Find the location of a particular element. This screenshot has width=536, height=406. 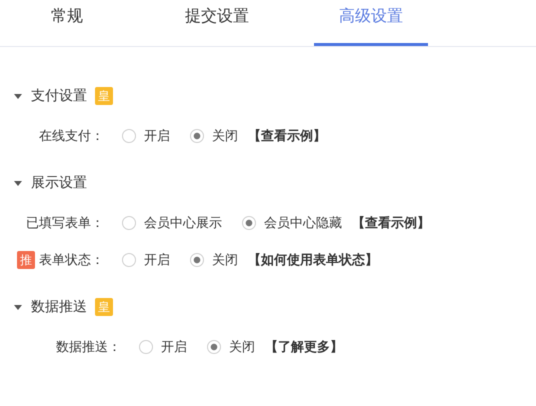

section-title: 支付设置 is located at coordinates (59, 96).